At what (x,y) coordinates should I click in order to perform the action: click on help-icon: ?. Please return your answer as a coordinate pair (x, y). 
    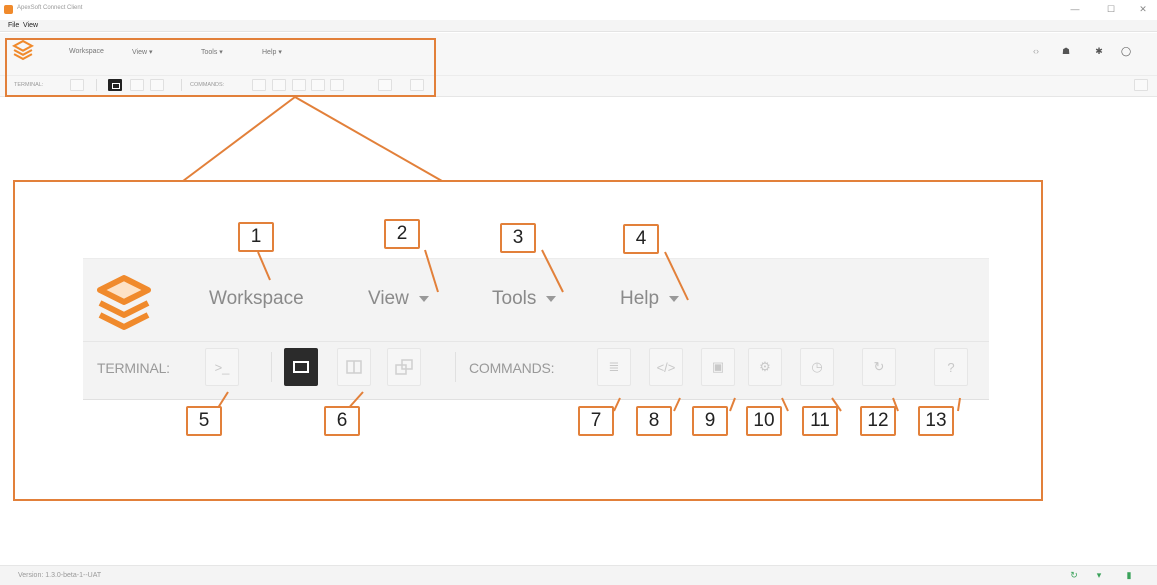
    Looking at the image, I should click on (951, 367).